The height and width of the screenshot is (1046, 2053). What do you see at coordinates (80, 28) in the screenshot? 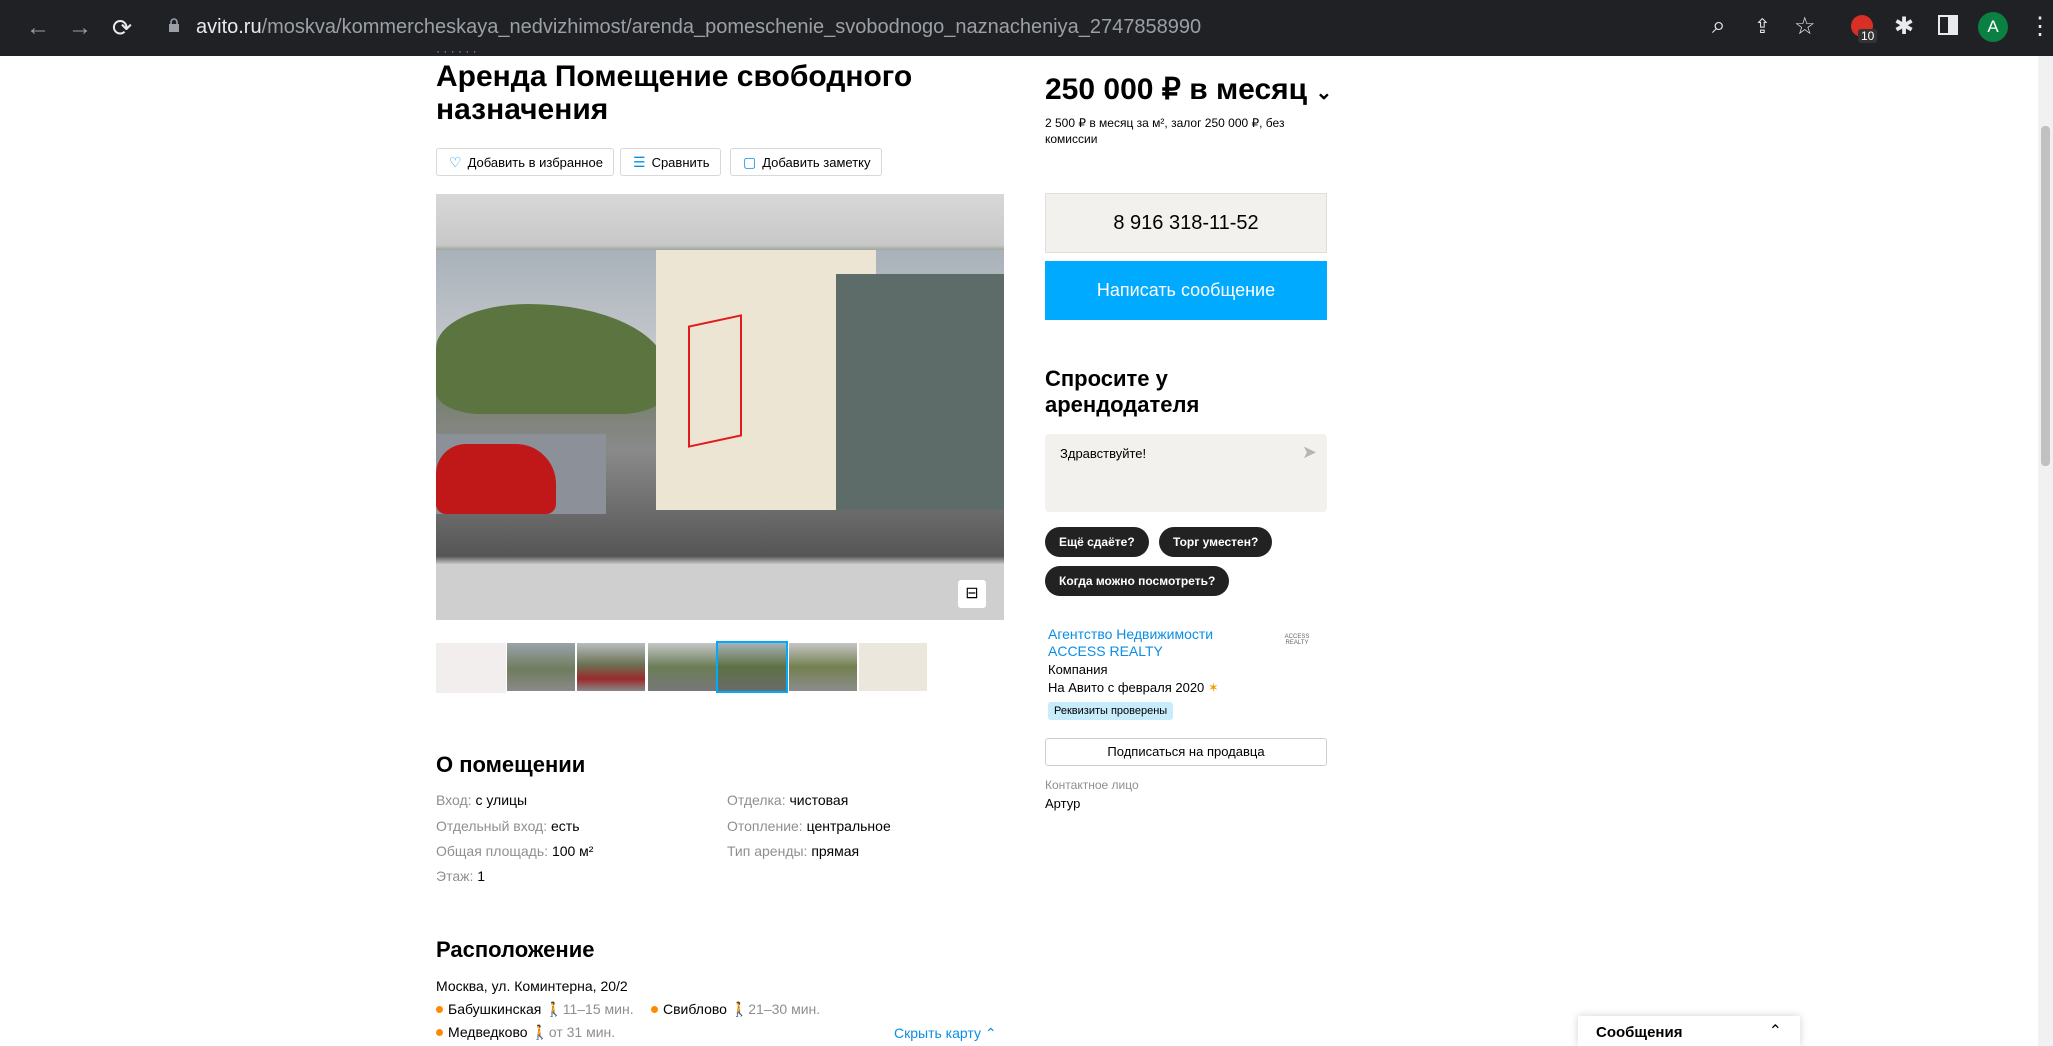
I see `forward-icon: →` at bounding box center [80, 28].